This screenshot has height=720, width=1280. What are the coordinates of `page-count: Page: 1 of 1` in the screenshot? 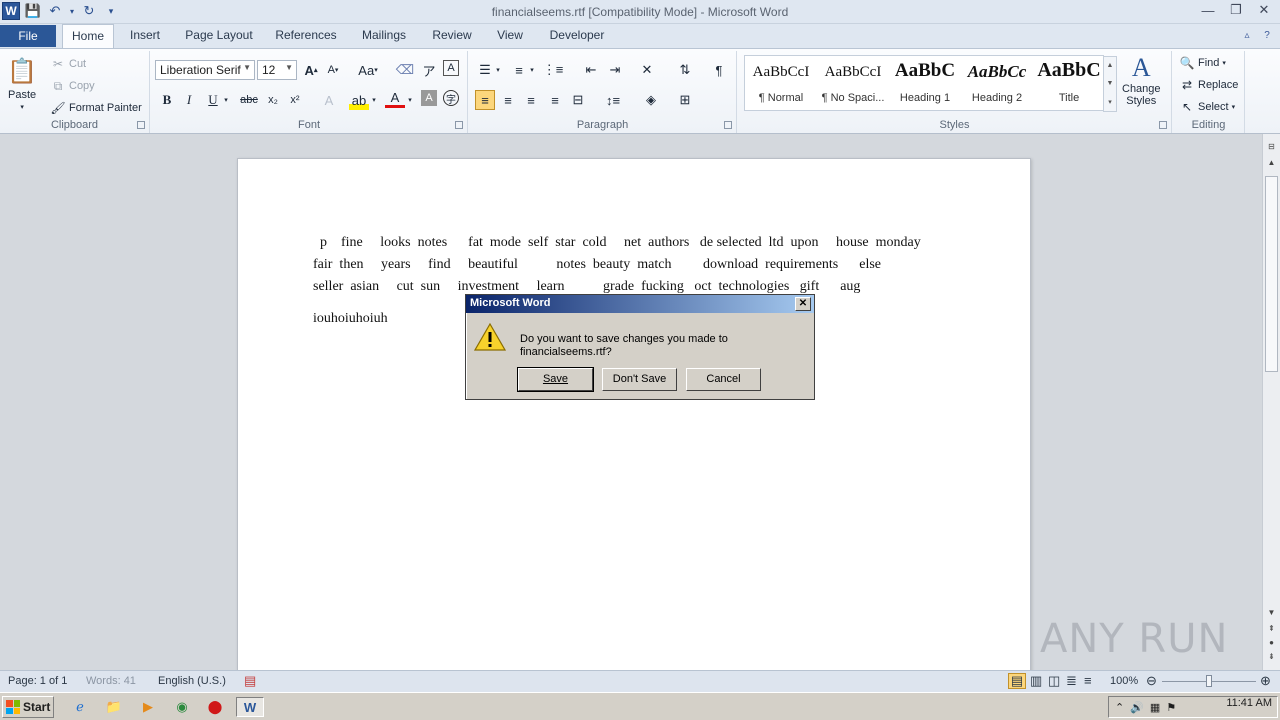 It's located at (37, 681).